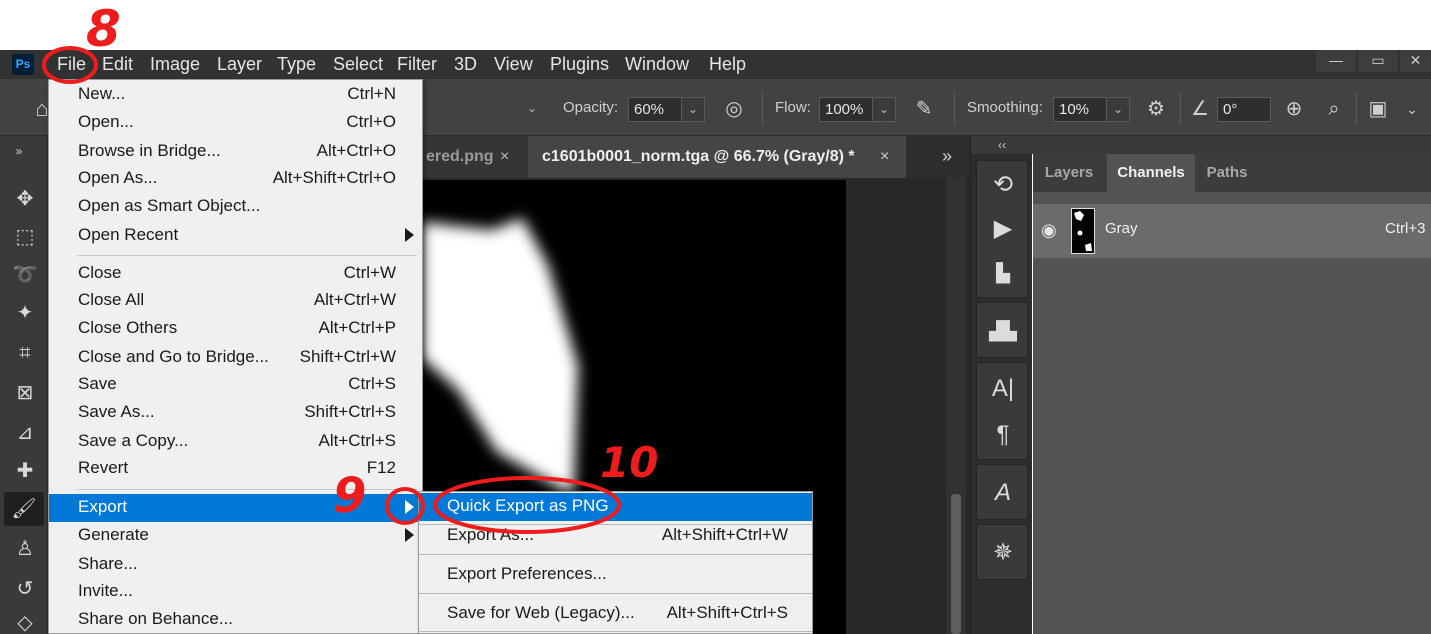 The height and width of the screenshot is (634, 1431). What do you see at coordinates (25, 589) in the screenshot?
I see `history-brush-tool-icon: ↺` at bounding box center [25, 589].